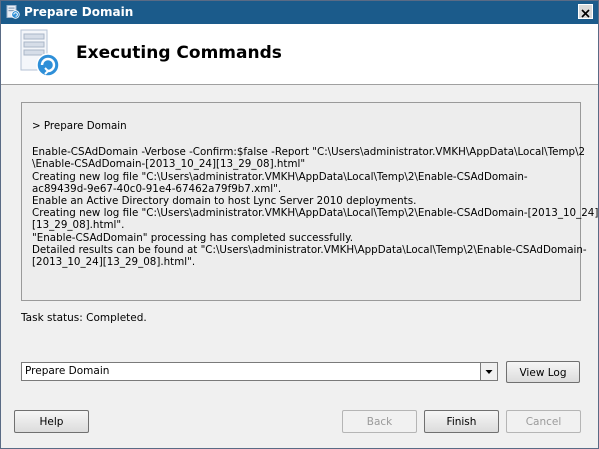 This screenshot has height=449, width=599. Describe the element at coordinates (179, 53) in the screenshot. I see `page-title: Executing Commands` at that location.